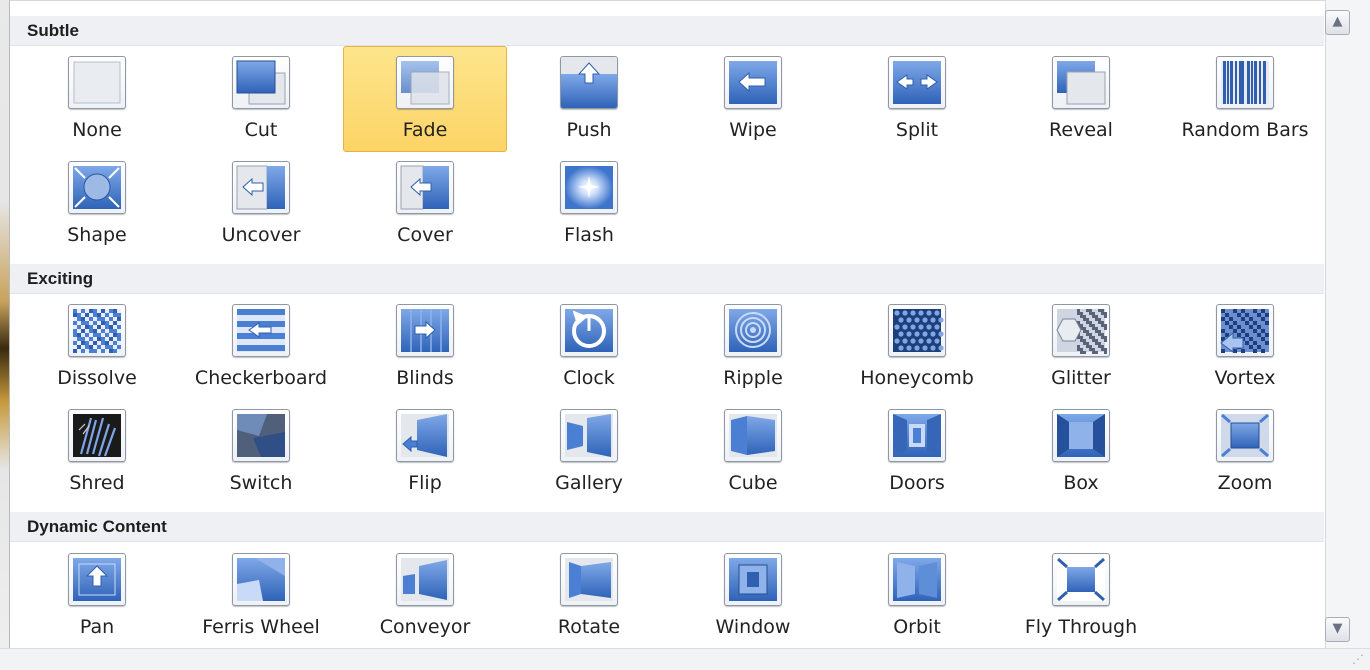 The image size is (1370, 670). I want to click on transition-push: Push, so click(589, 99).